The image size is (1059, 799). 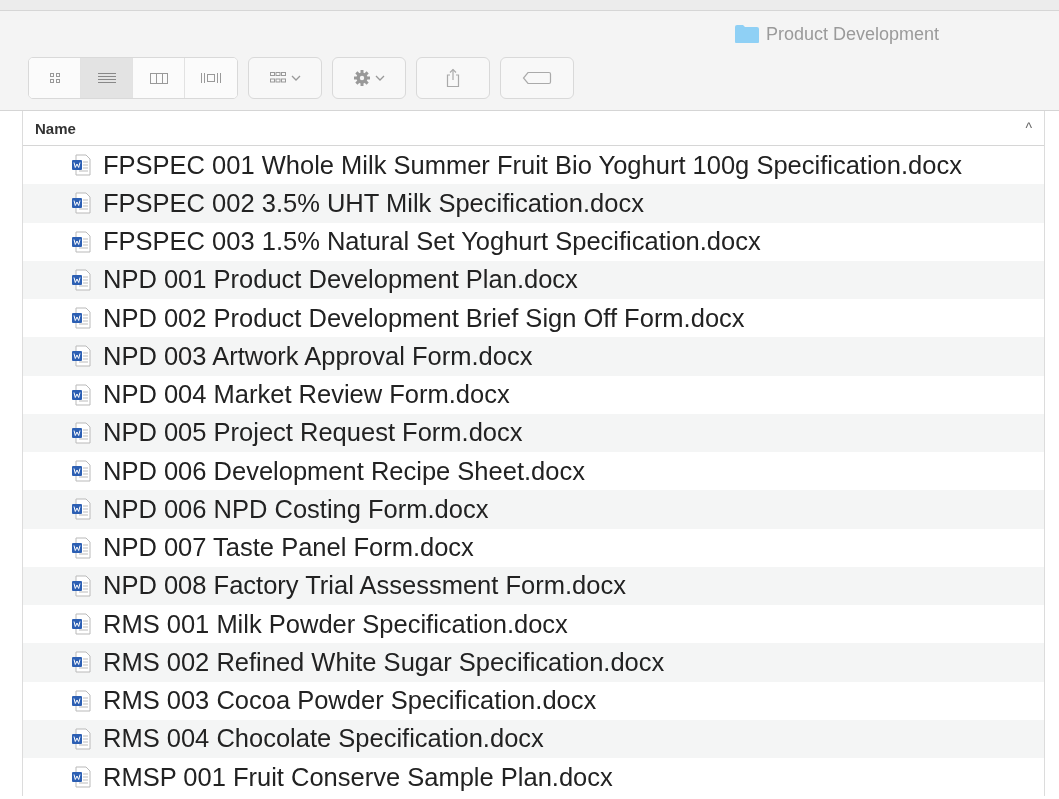 I want to click on tags-button, so click(x=537, y=78).